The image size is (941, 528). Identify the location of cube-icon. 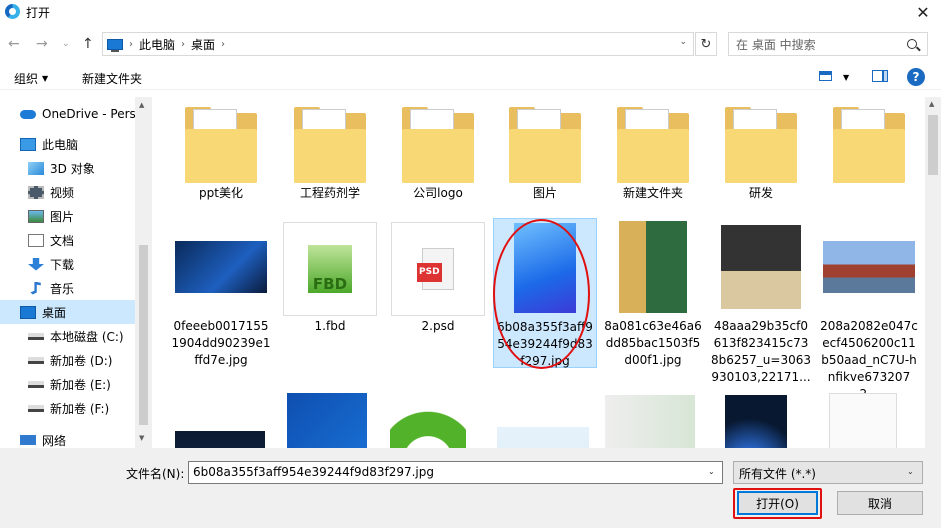
(36, 168).